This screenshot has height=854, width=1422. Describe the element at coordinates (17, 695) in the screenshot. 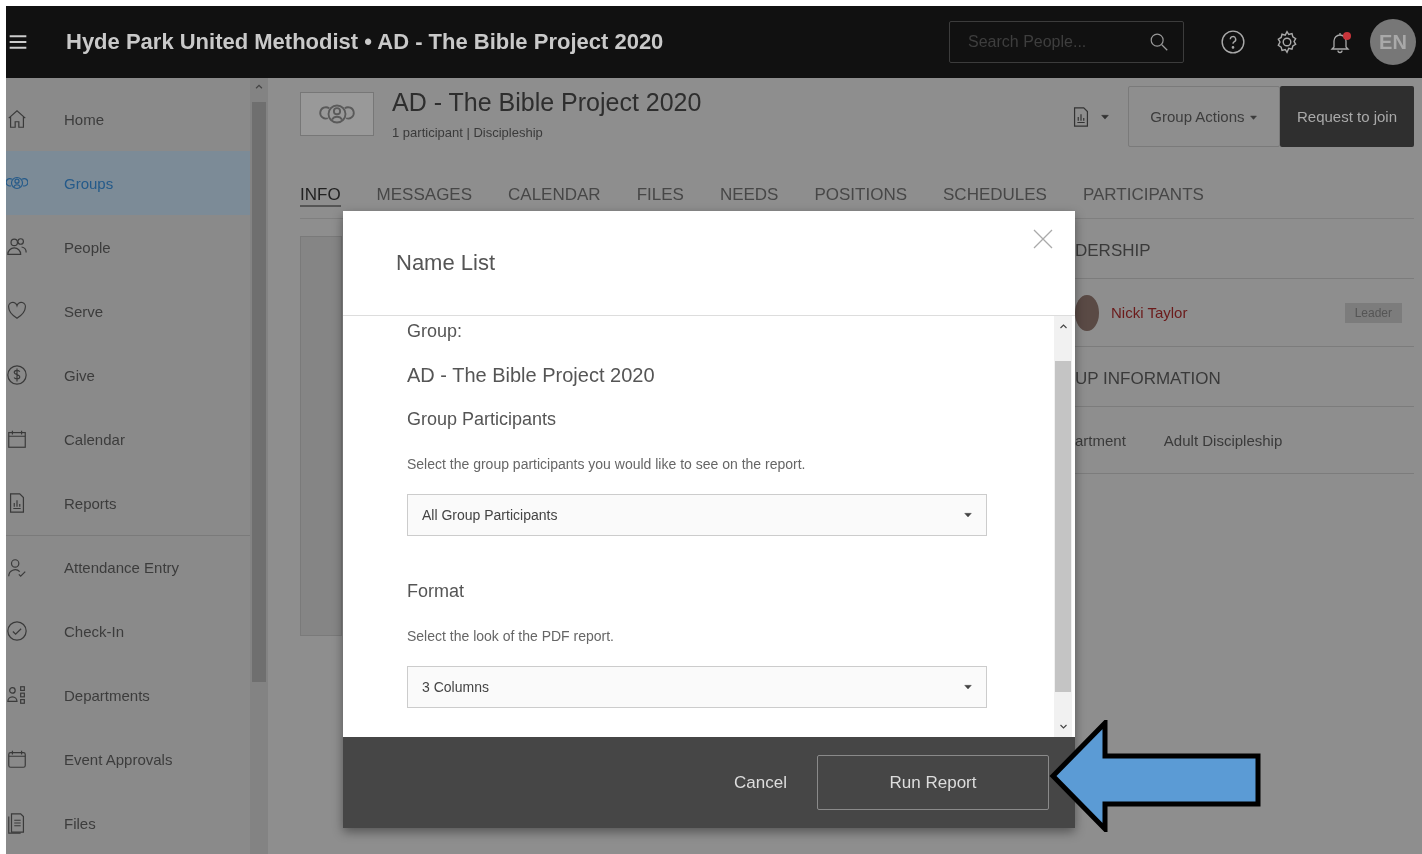

I see `departments-icon` at that location.